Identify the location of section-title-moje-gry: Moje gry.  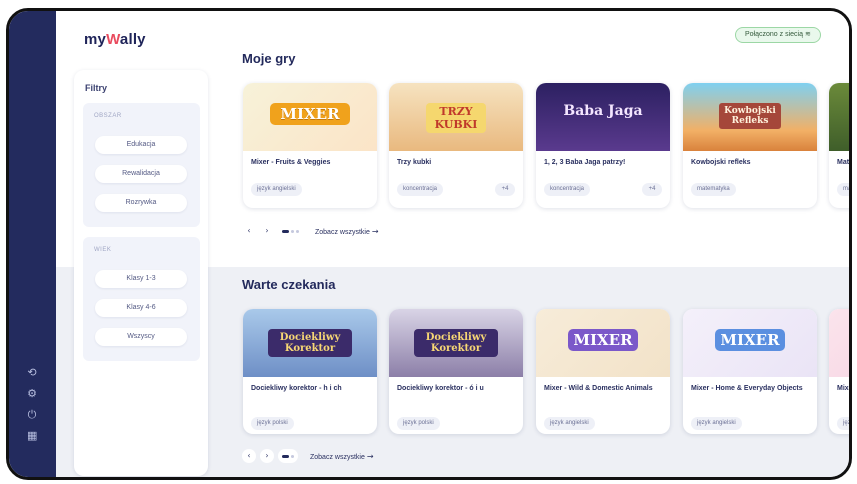
(269, 58).